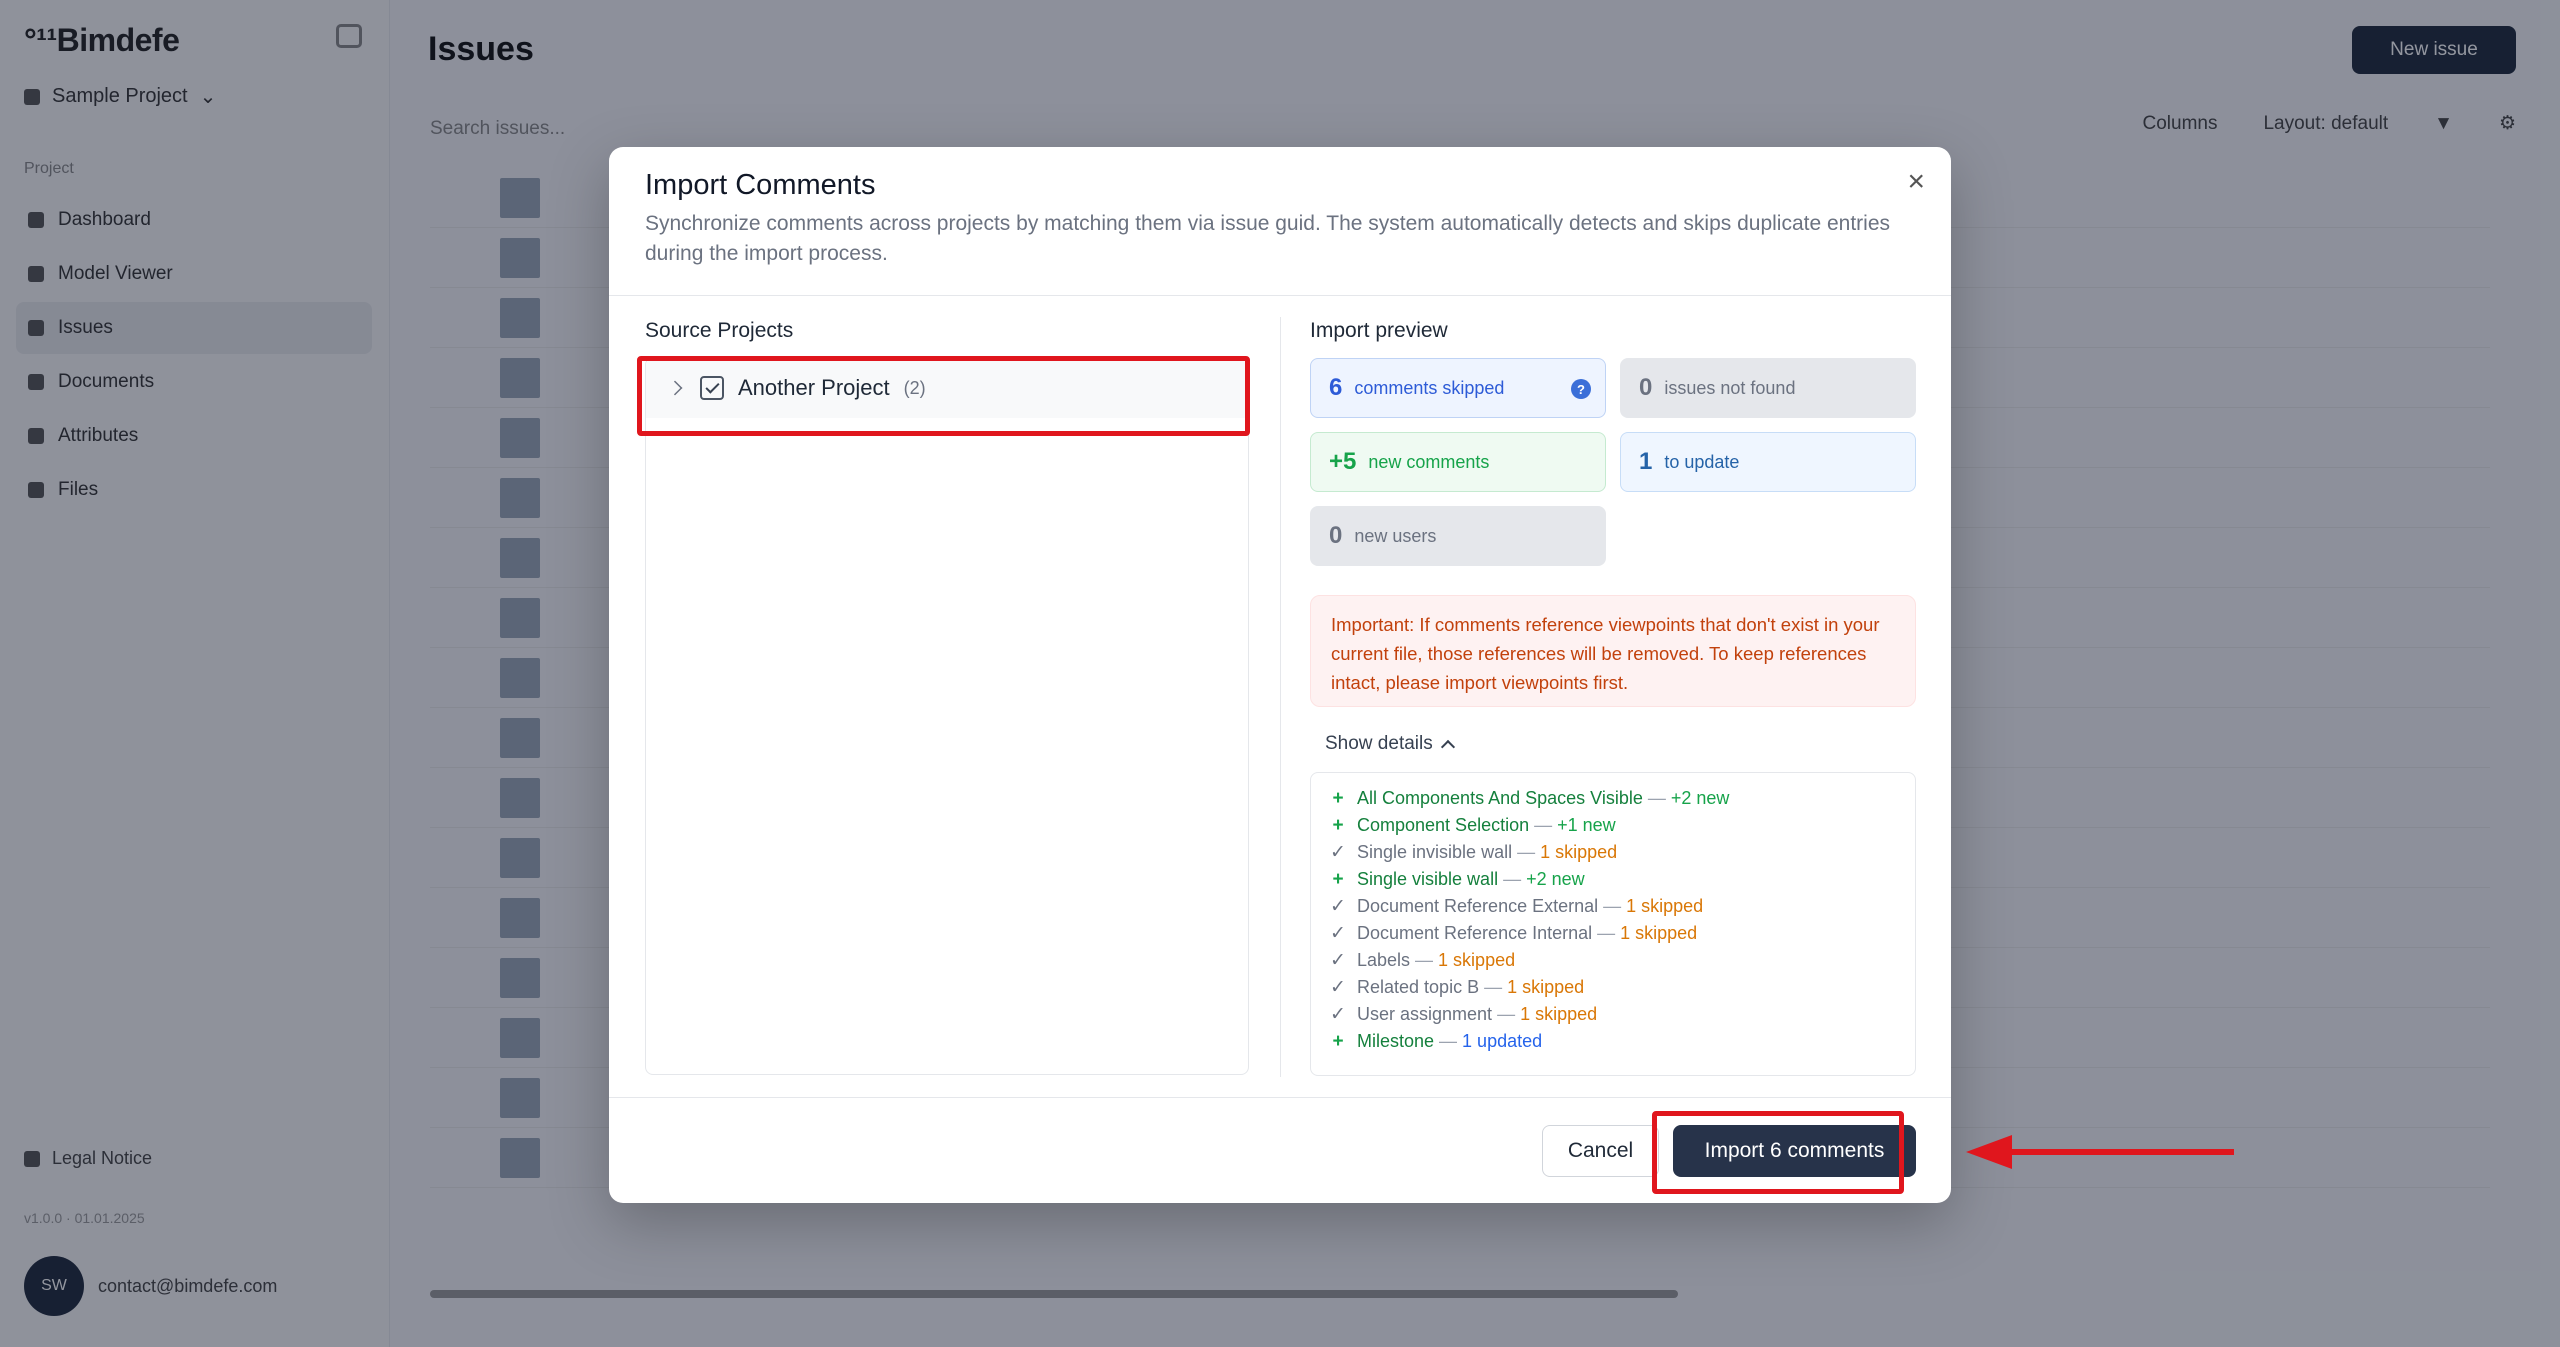  What do you see at coordinates (1600, 1151) in the screenshot?
I see `cancel-button: Cancel` at bounding box center [1600, 1151].